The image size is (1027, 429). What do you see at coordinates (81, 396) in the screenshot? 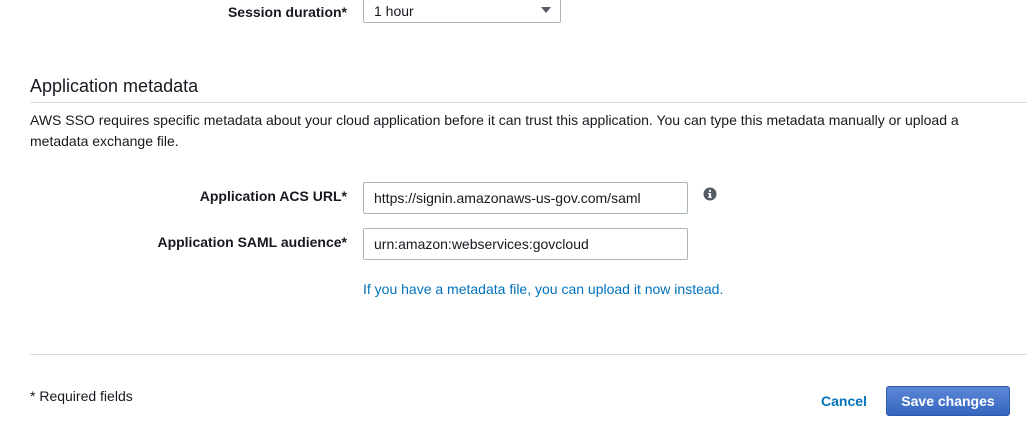
I see `required-fields-note: * Required fields` at bounding box center [81, 396].